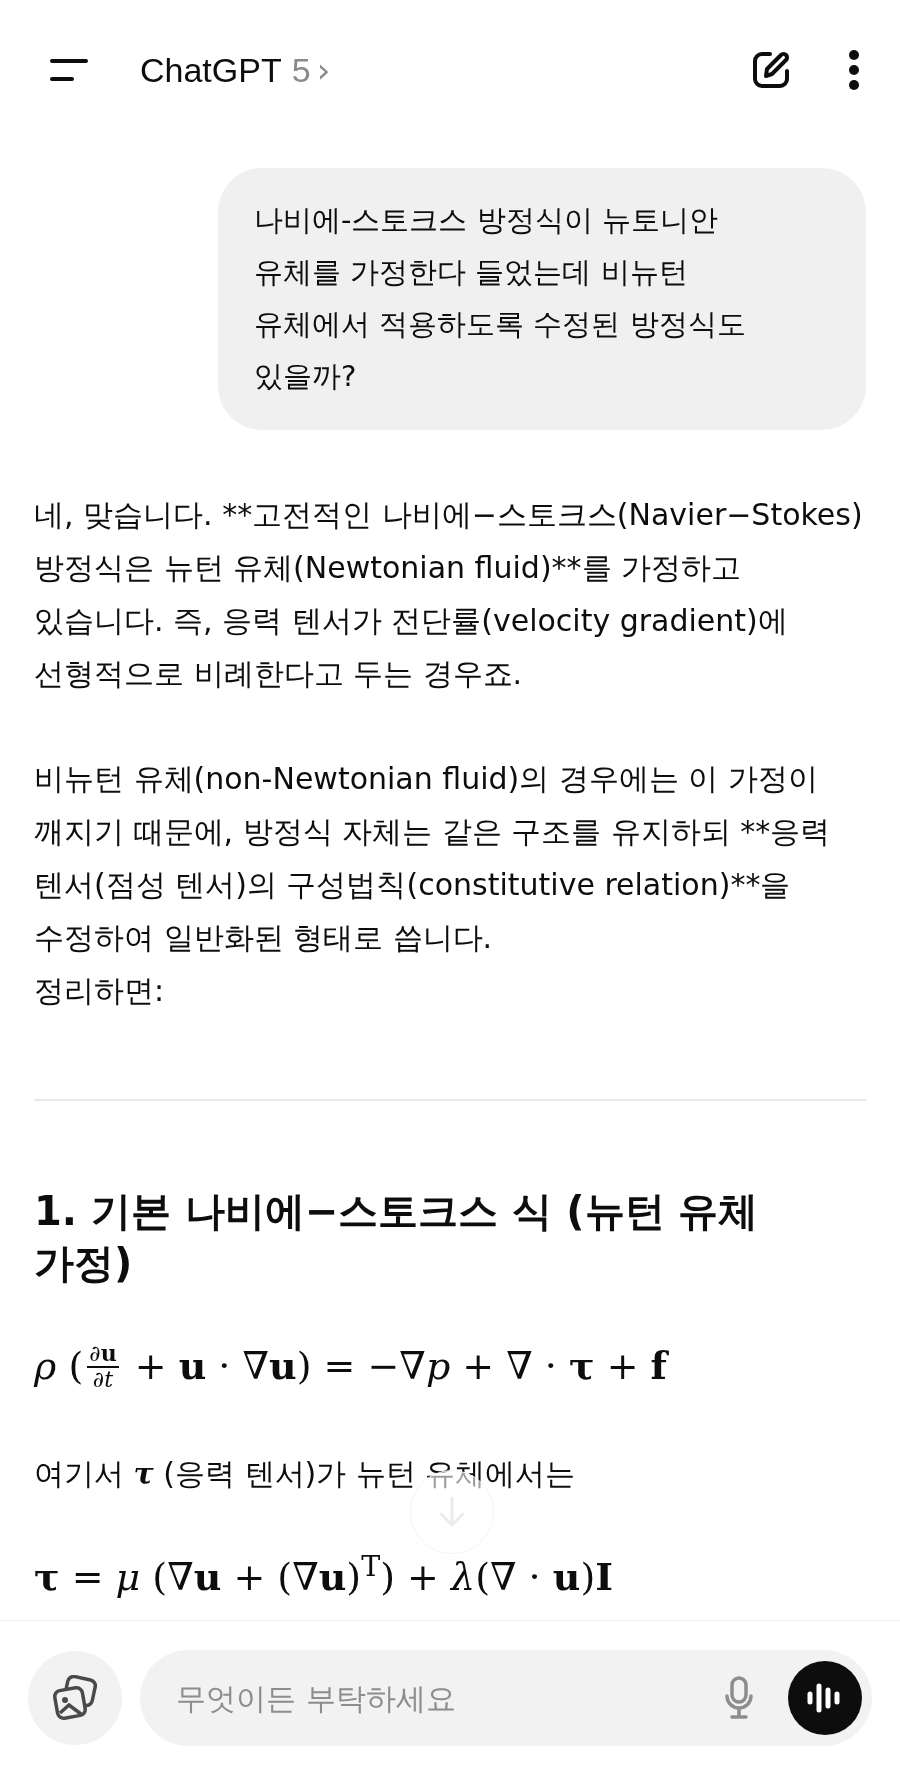  What do you see at coordinates (323, 1574) in the screenshot?
I see `math-equation: τ = μ (∇u + (∇u)$^{T}$) + λ(∇ · u)I` at bounding box center [323, 1574].